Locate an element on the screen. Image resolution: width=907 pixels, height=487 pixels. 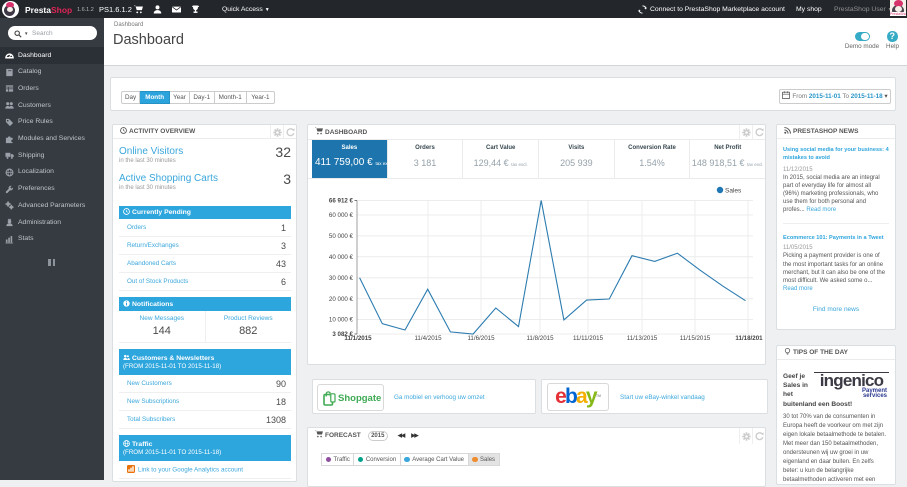
svg-text: 20 000 € is located at coordinates (341, 299).